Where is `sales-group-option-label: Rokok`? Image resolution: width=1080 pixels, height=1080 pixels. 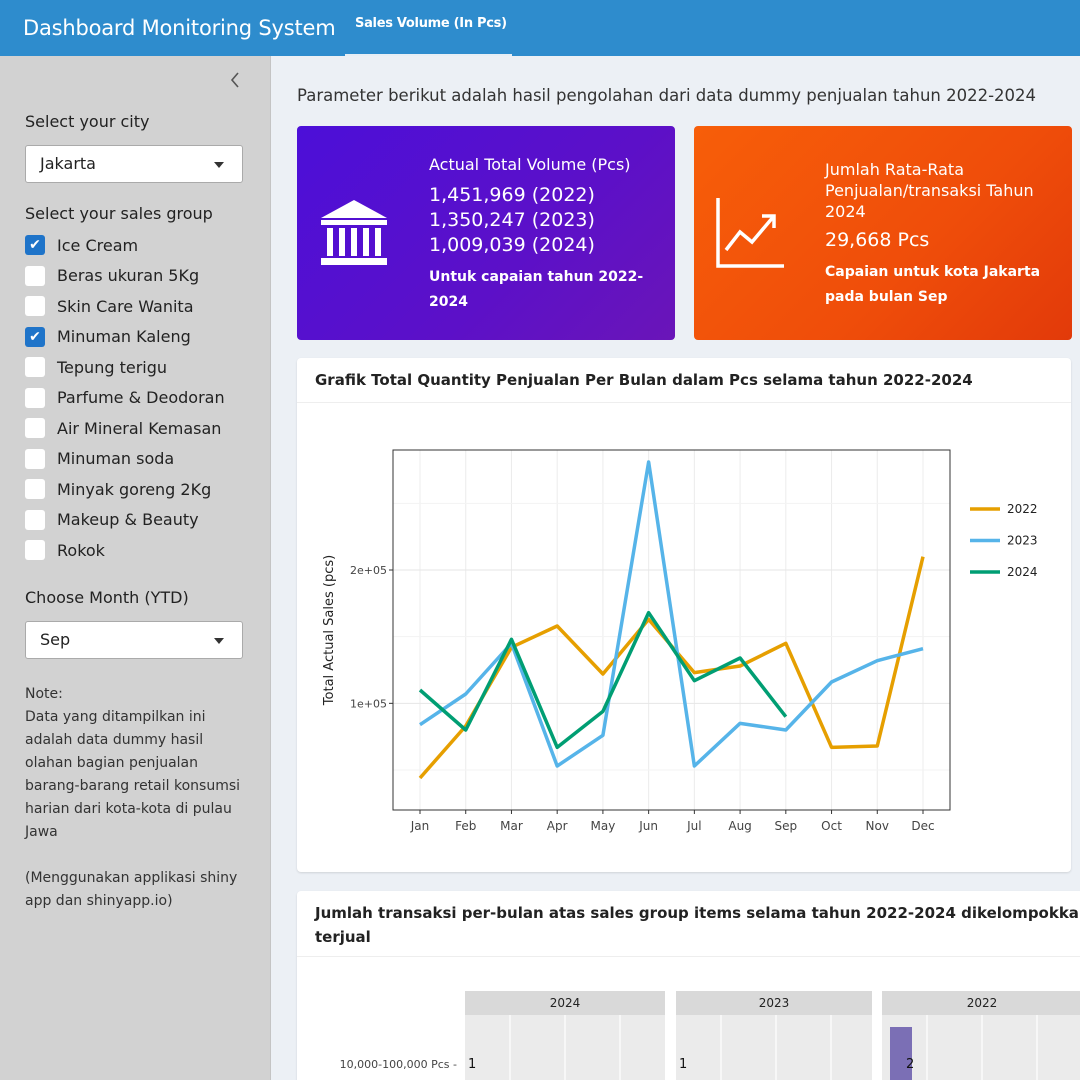 sales-group-option-label: Rokok is located at coordinates (81, 550).